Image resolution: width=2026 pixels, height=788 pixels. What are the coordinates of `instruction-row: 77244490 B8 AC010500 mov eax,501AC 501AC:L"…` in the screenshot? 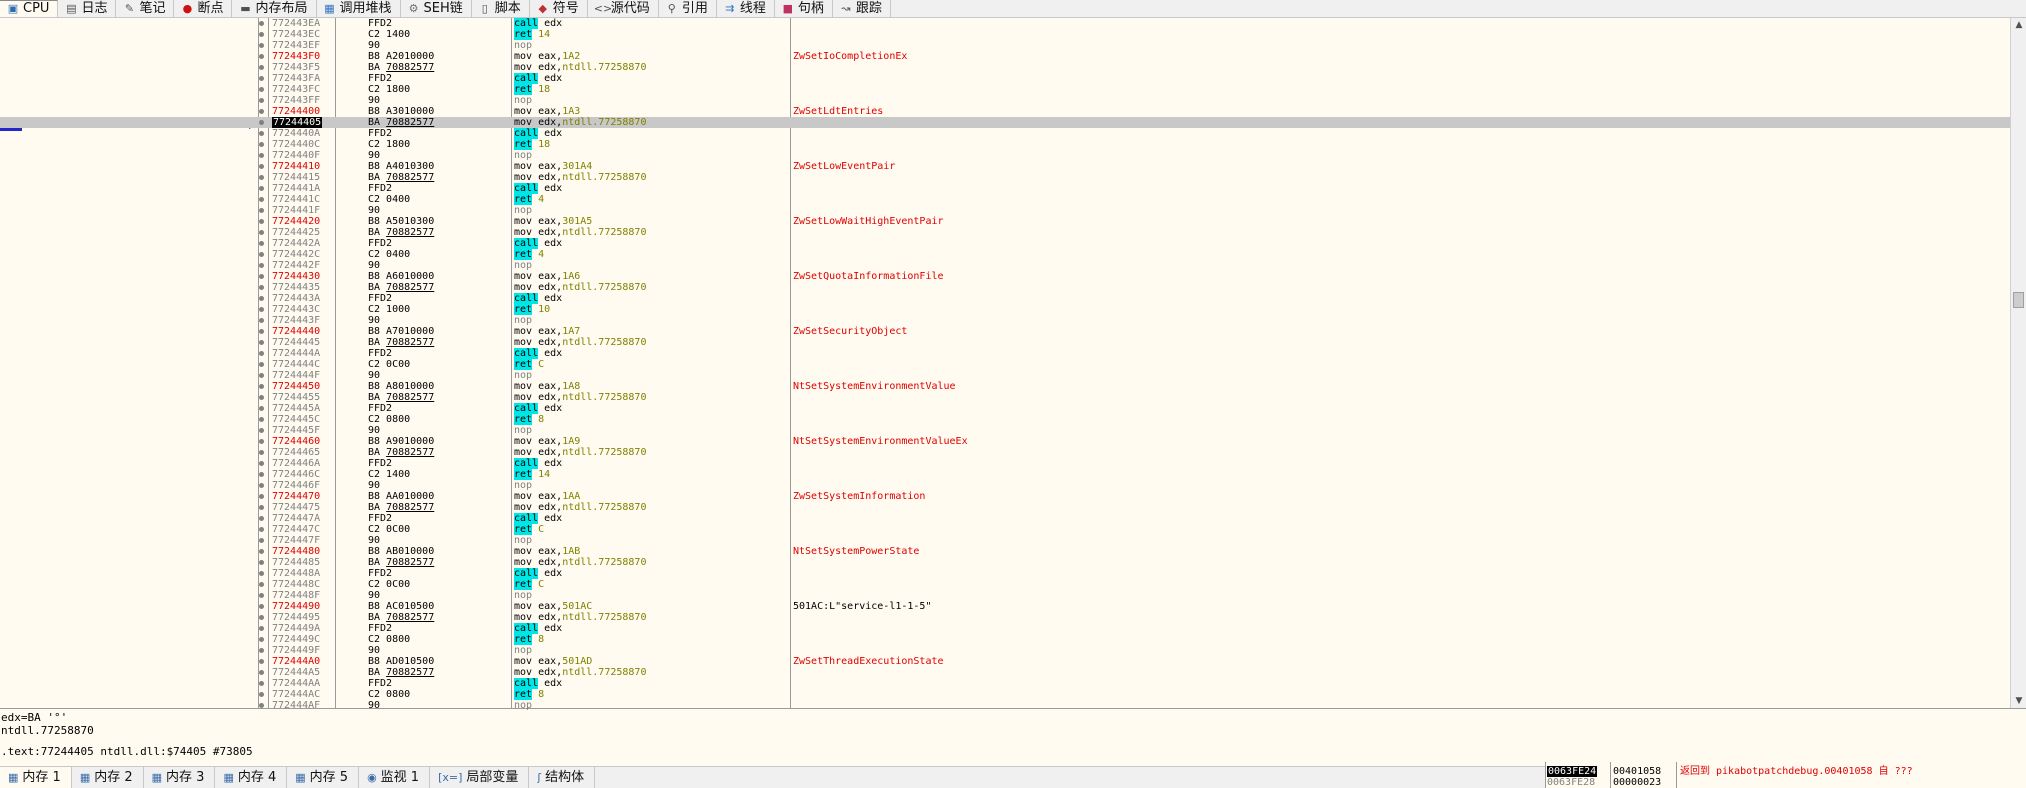 It's located at (1005, 606).